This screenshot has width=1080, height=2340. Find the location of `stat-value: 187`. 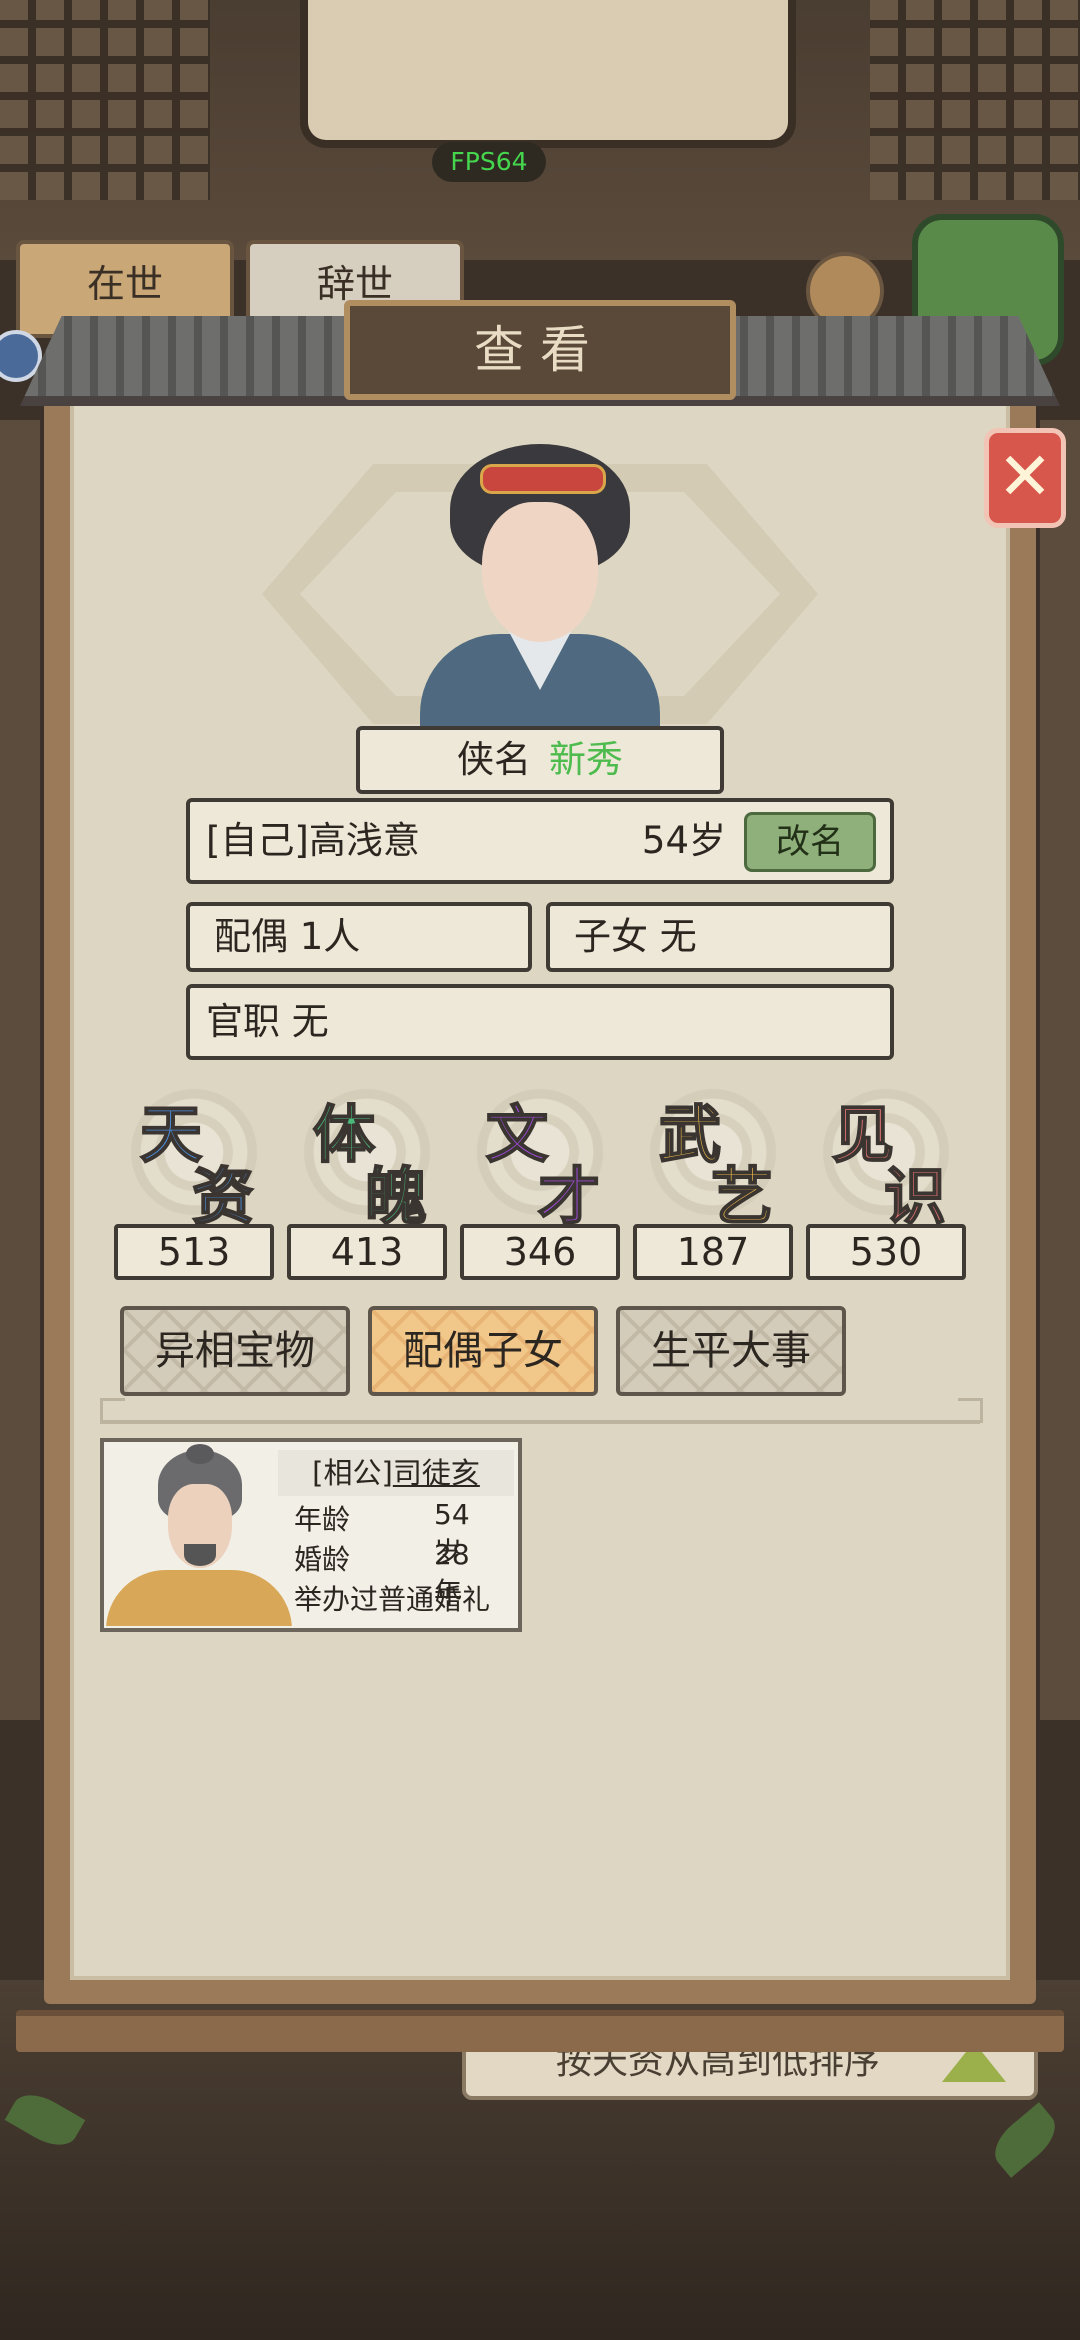

stat-value: 187 is located at coordinates (713, 1252).